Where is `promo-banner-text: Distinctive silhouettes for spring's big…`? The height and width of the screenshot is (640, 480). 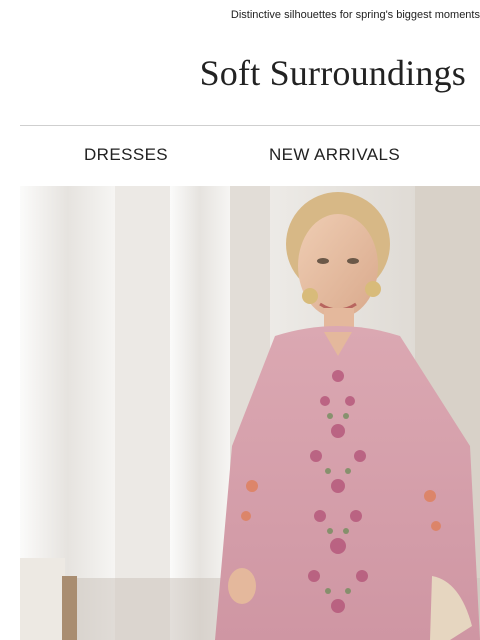
promo-banner-text: Distinctive silhouettes for spring's big… is located at coordinates (355, 15).